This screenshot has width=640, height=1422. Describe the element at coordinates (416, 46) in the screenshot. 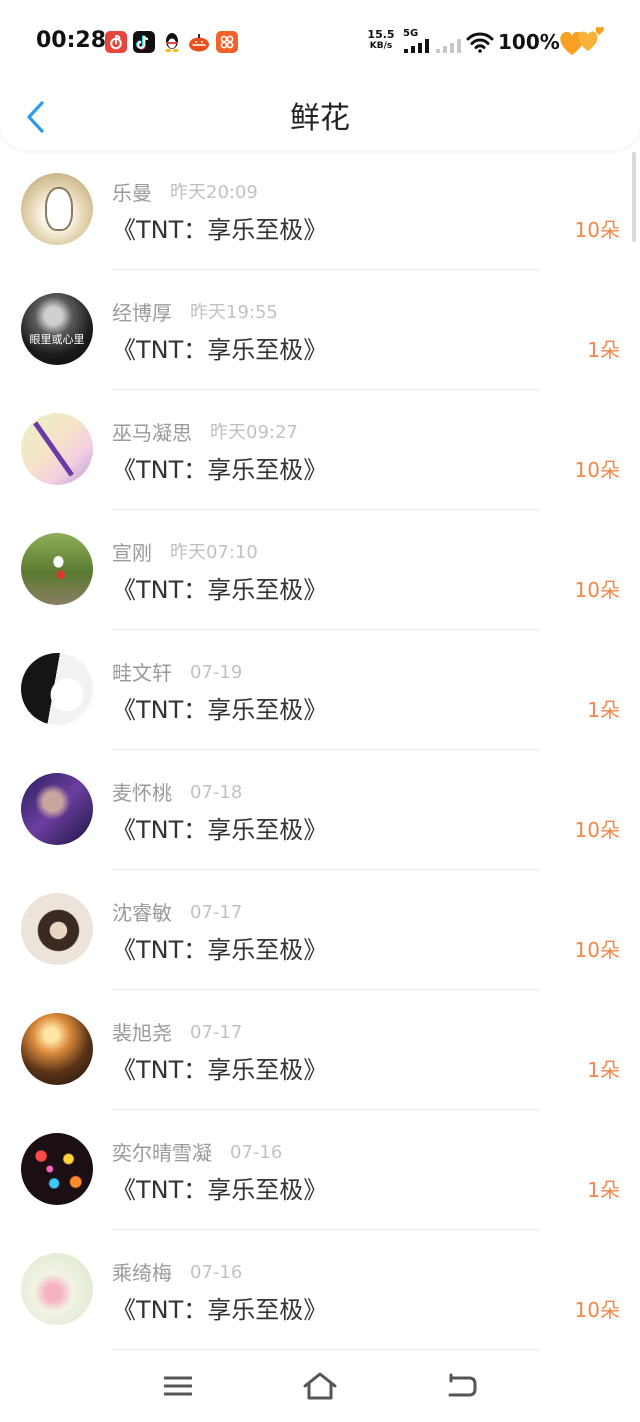

I see `signal-bars-icon` at that location.